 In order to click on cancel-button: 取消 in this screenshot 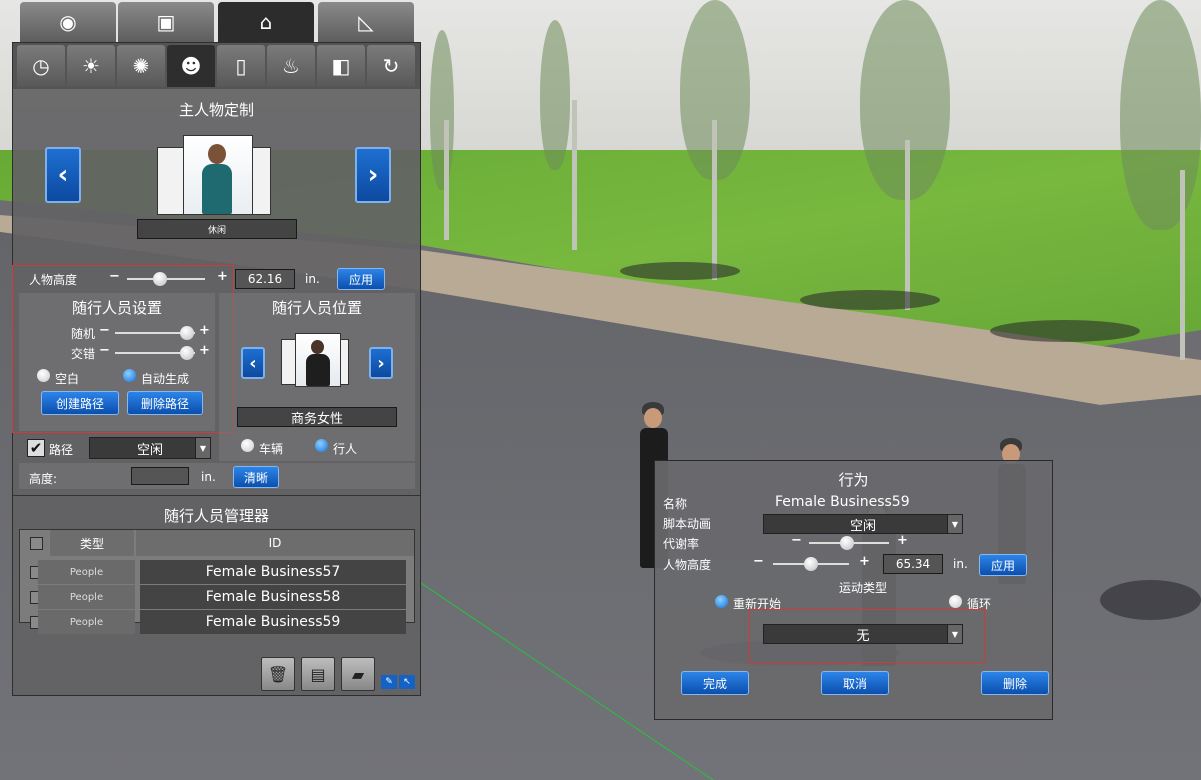, I will do `click(855, 683)`.